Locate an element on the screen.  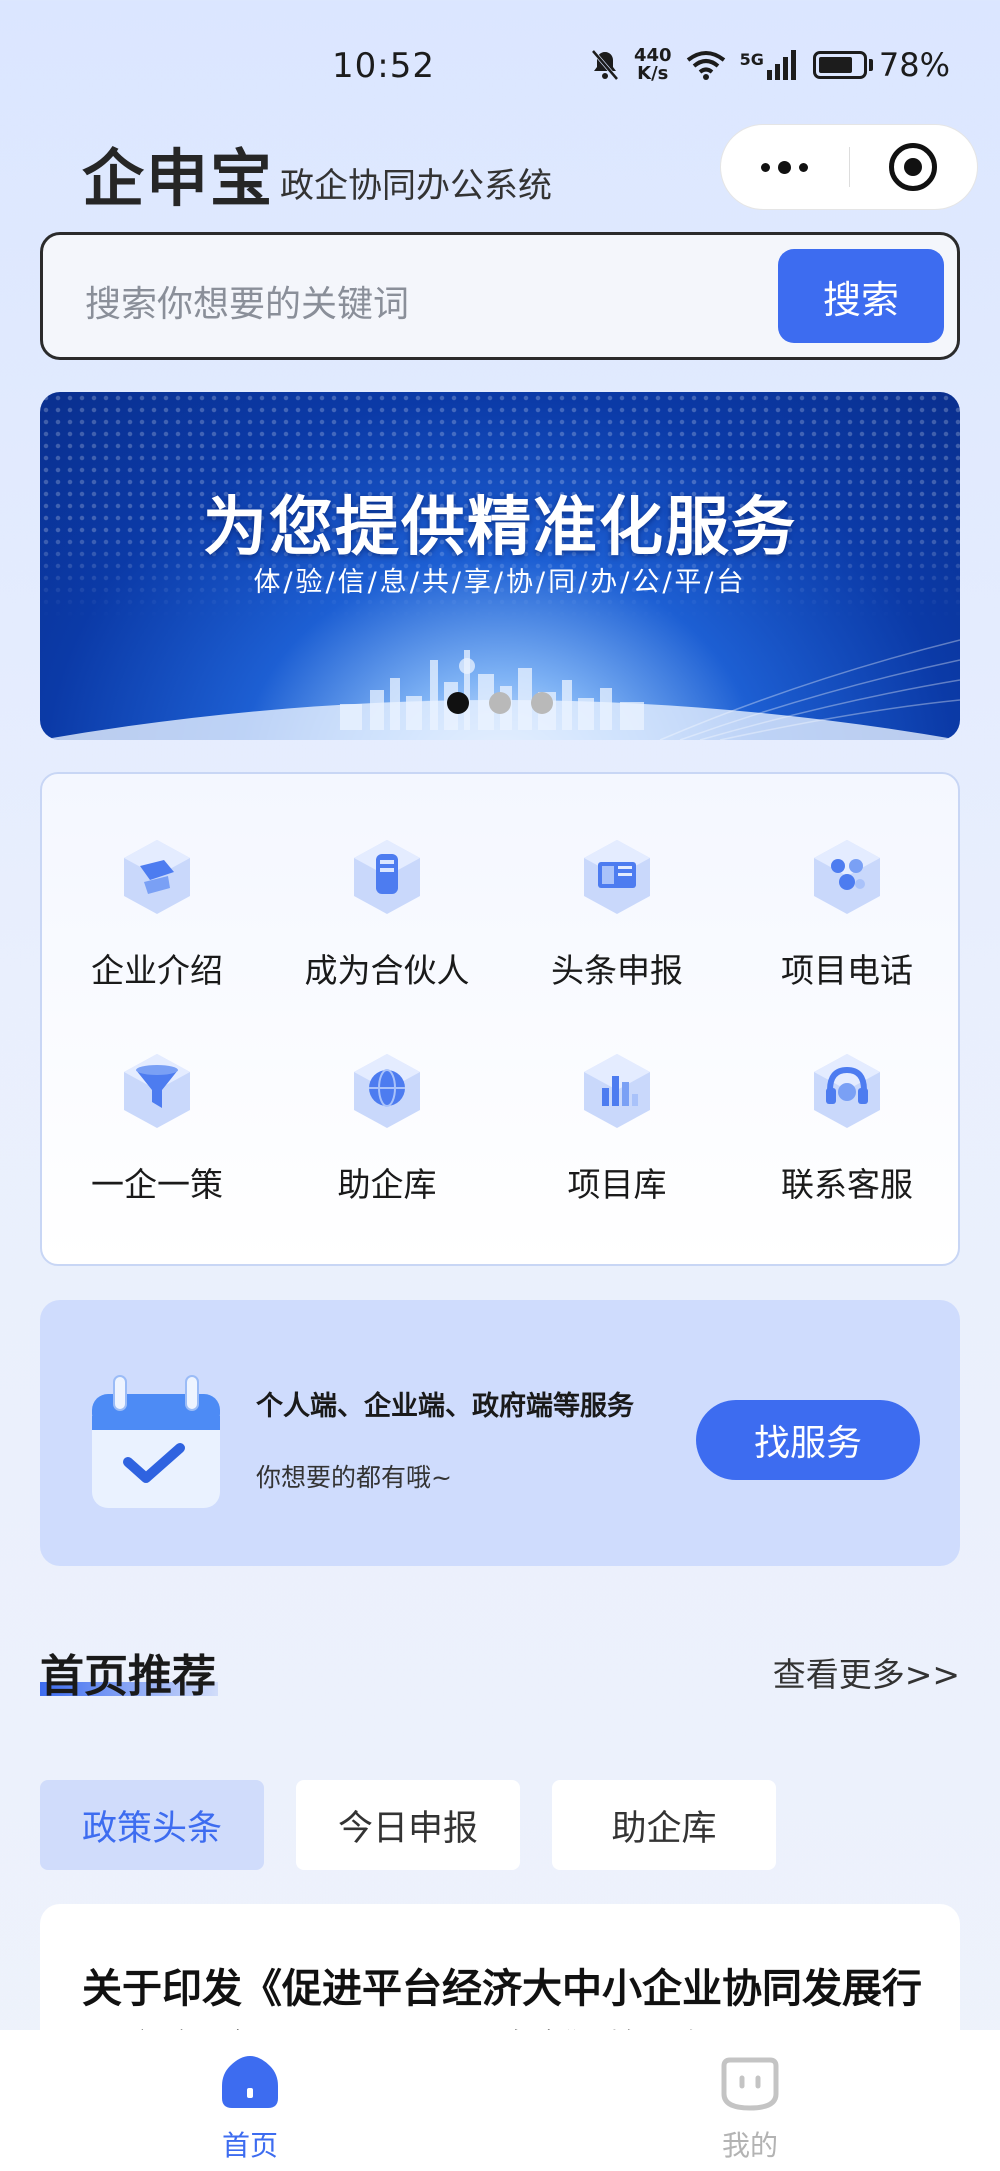
grid-label: 联系客服 is located at coordinates (847, 1184).